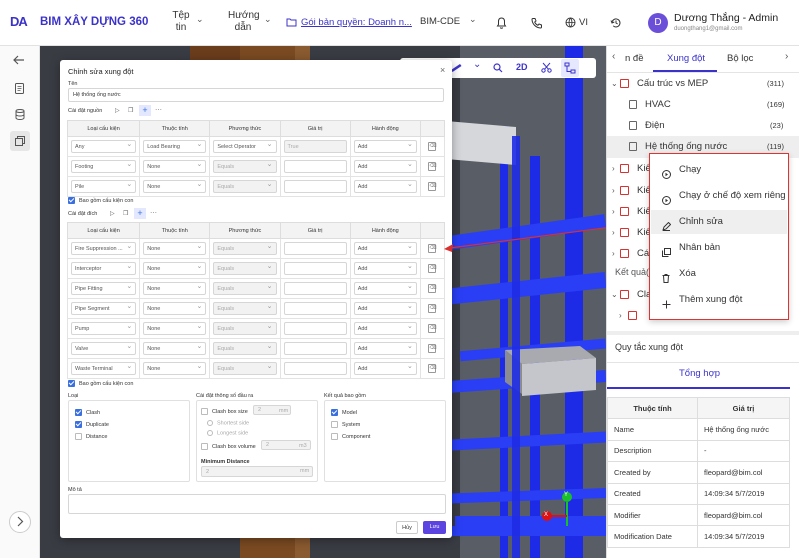  What do you see at coordinates (227, 433) in the screenshot?
I see `longest-side-option: Longest side` at bounding box center [227, 433].